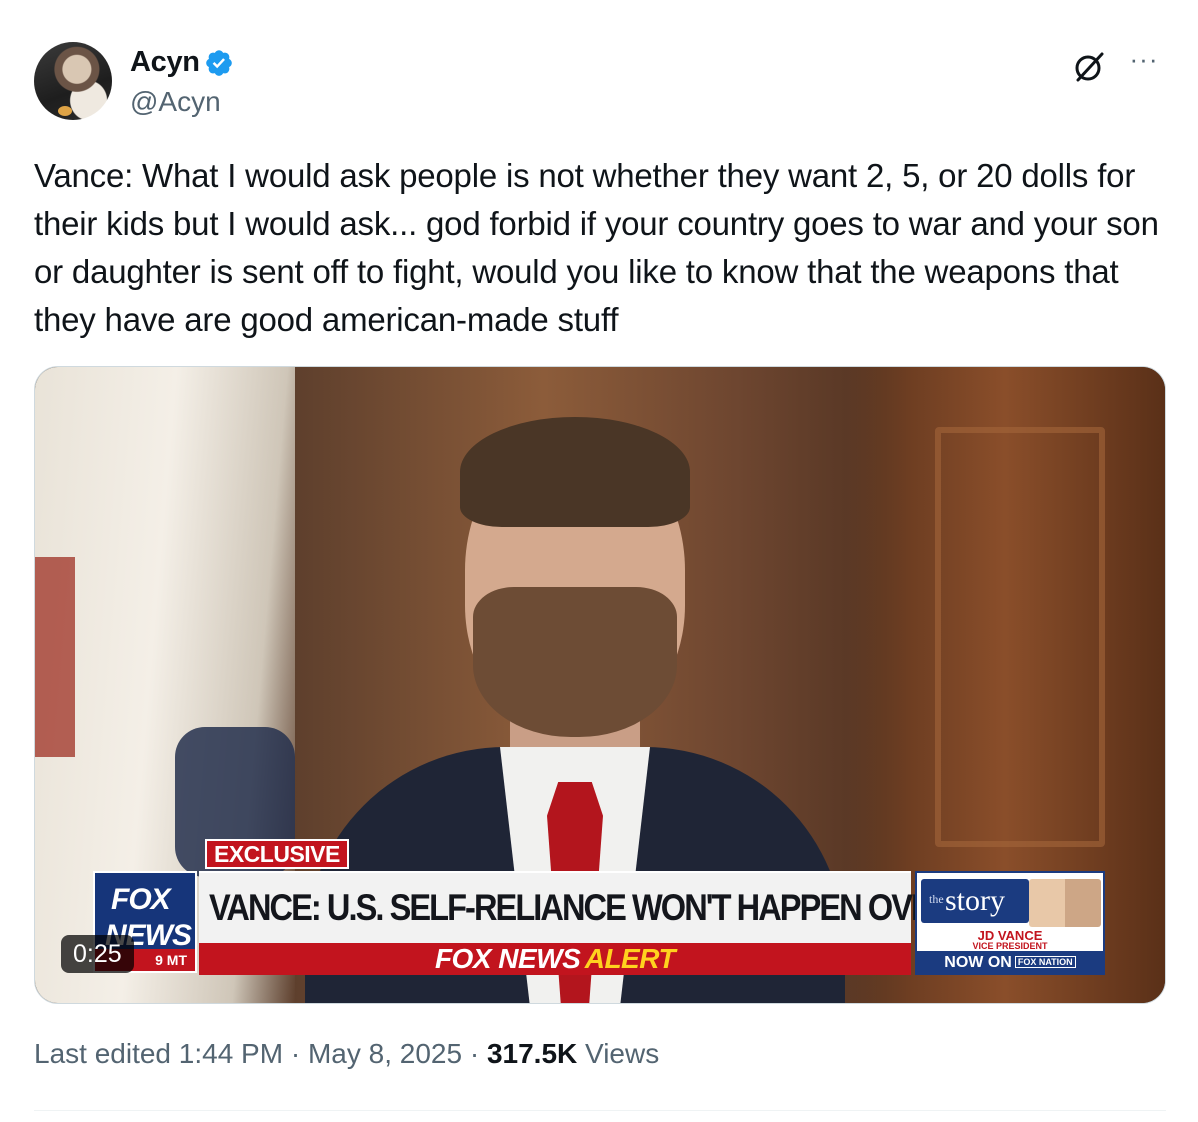 Image resolution: width=1198 pixels, height=1122 pixels. Describe the element at coordinates (1144, 61) in the screenshot. I see `more-options-icon: ···` at that location.